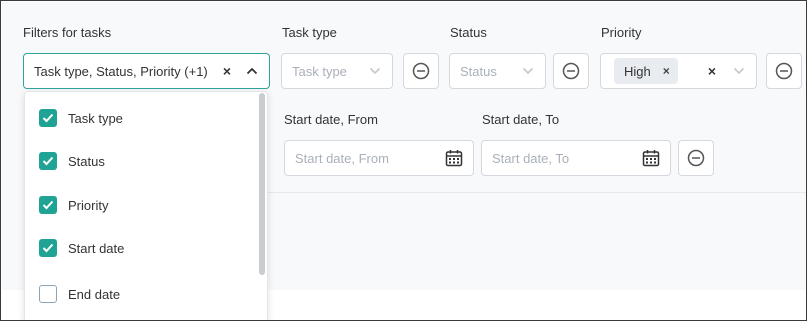  I want to click on priority-select: High × ×, so click(678, 71).